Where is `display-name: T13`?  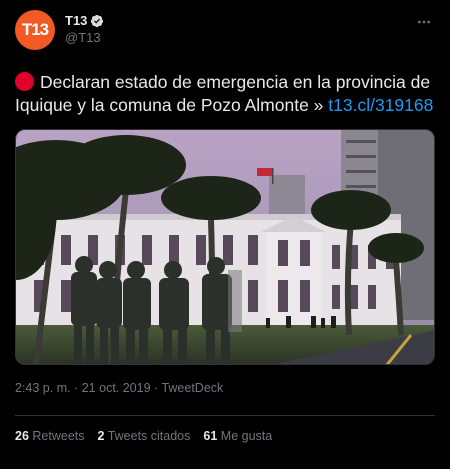
display-name: T13 is located at coordinates (76, 20).